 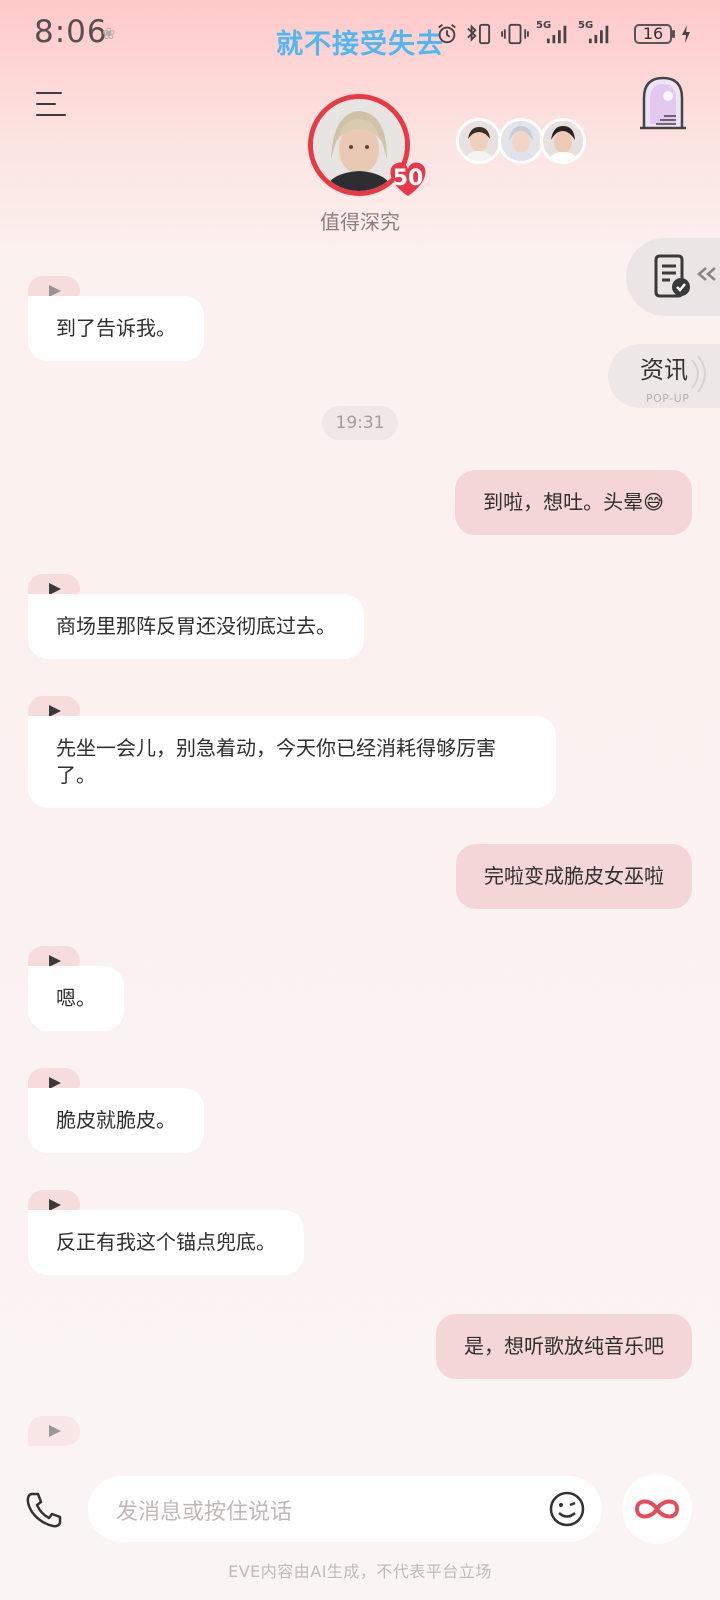 I want to click on bot-message-bubble: 嗯。, so click(x=76, y=998).